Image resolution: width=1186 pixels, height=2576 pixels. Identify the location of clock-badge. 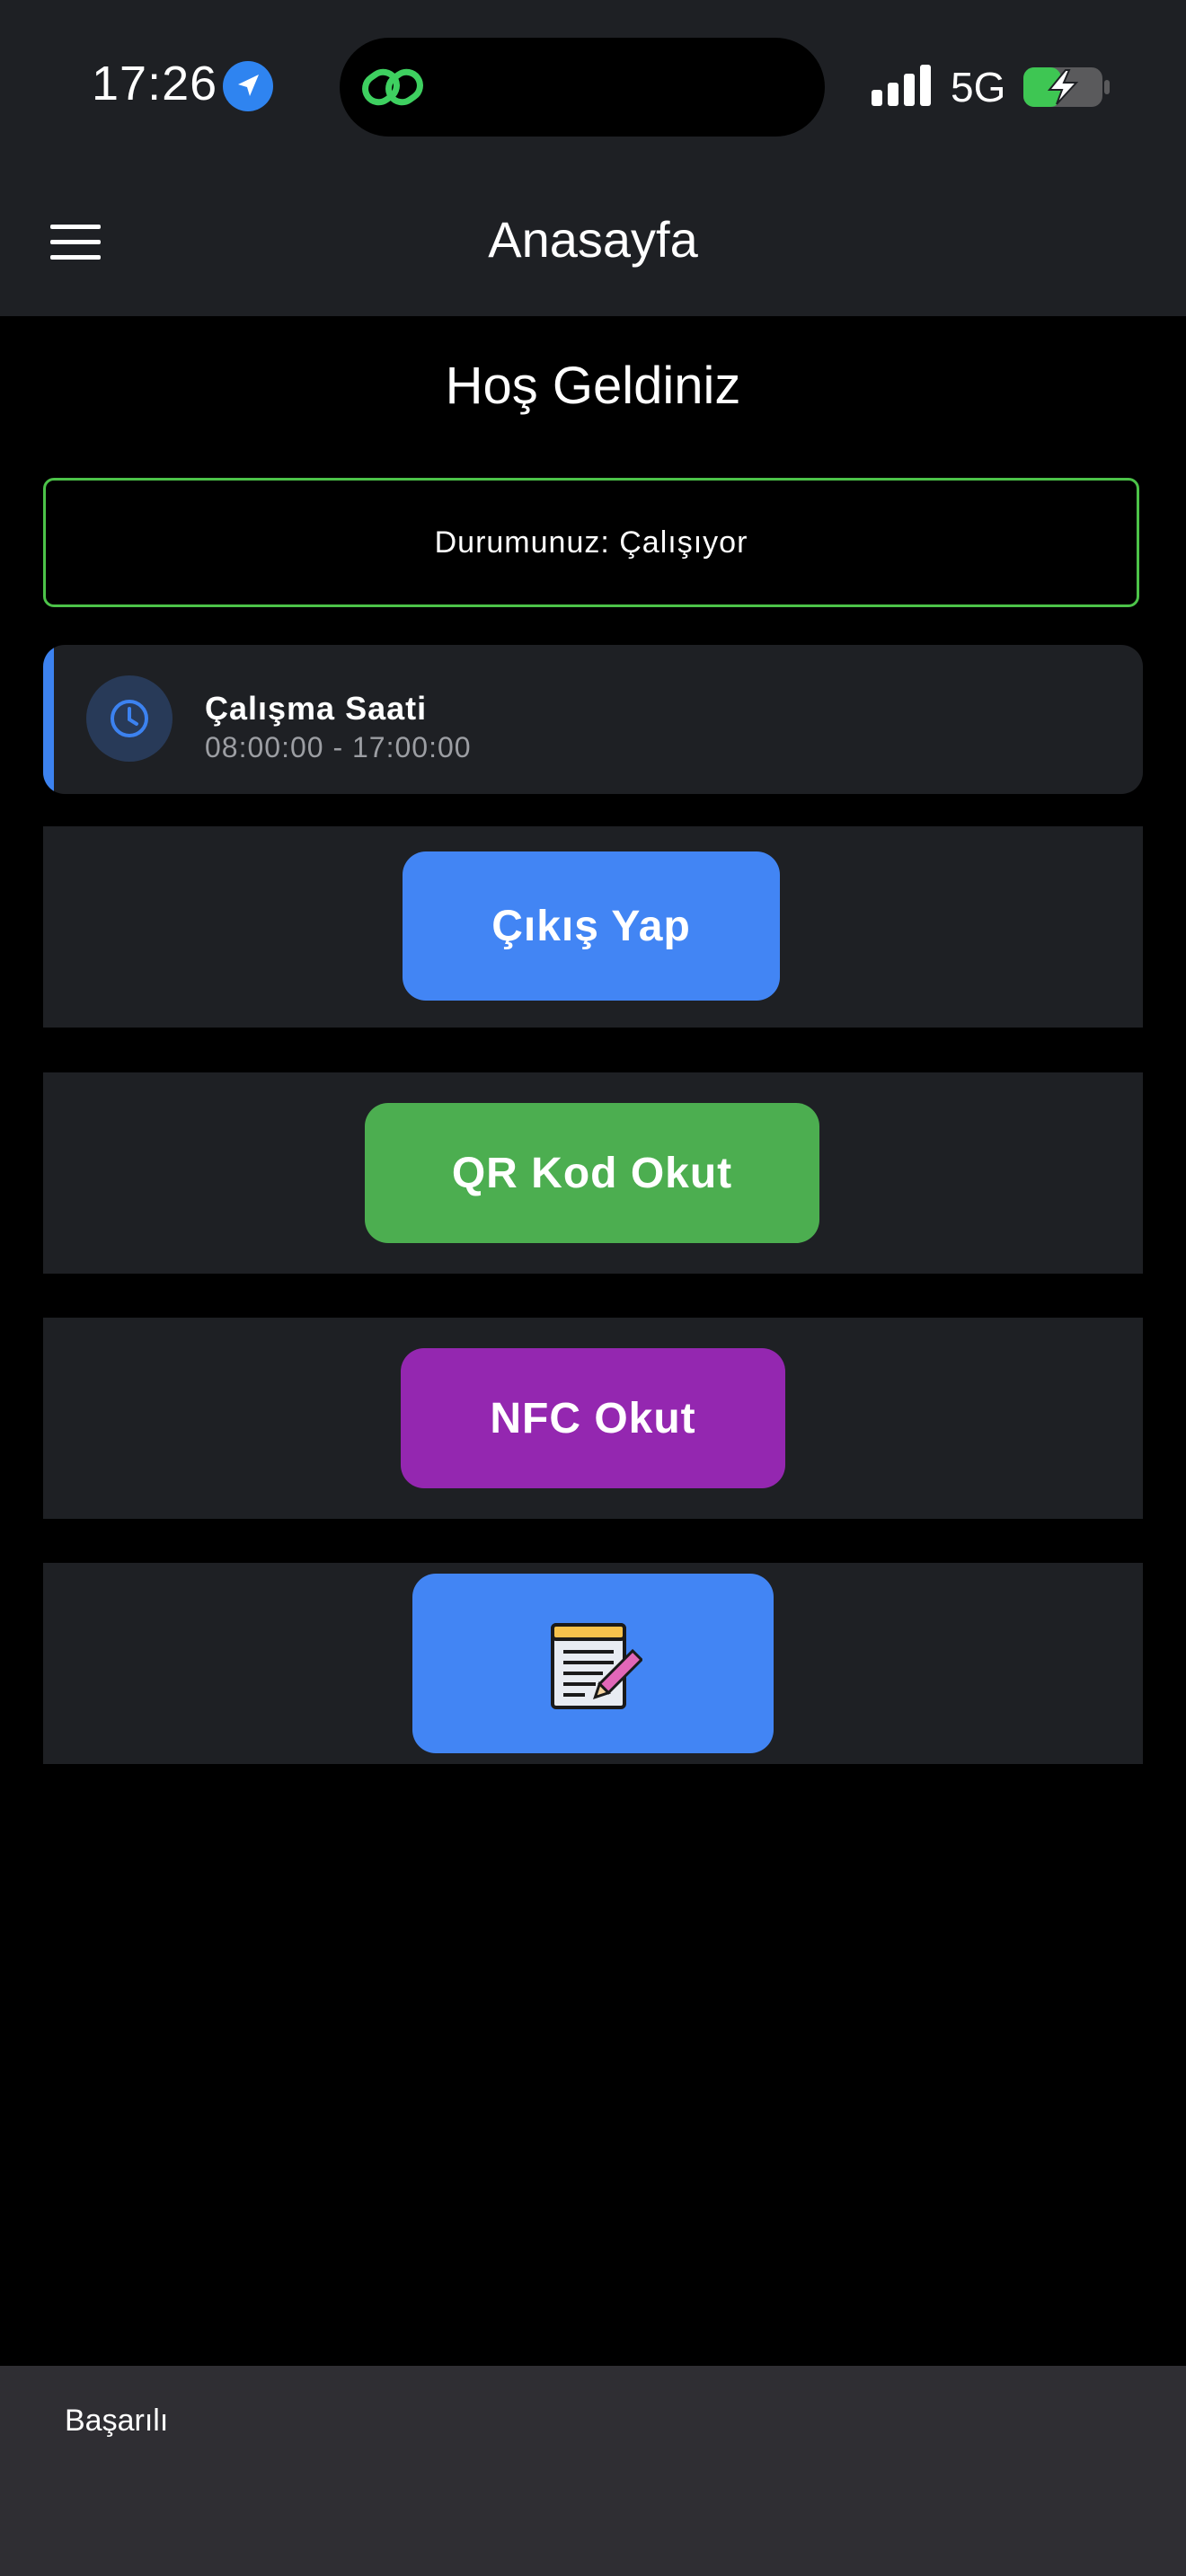
(129, 718).